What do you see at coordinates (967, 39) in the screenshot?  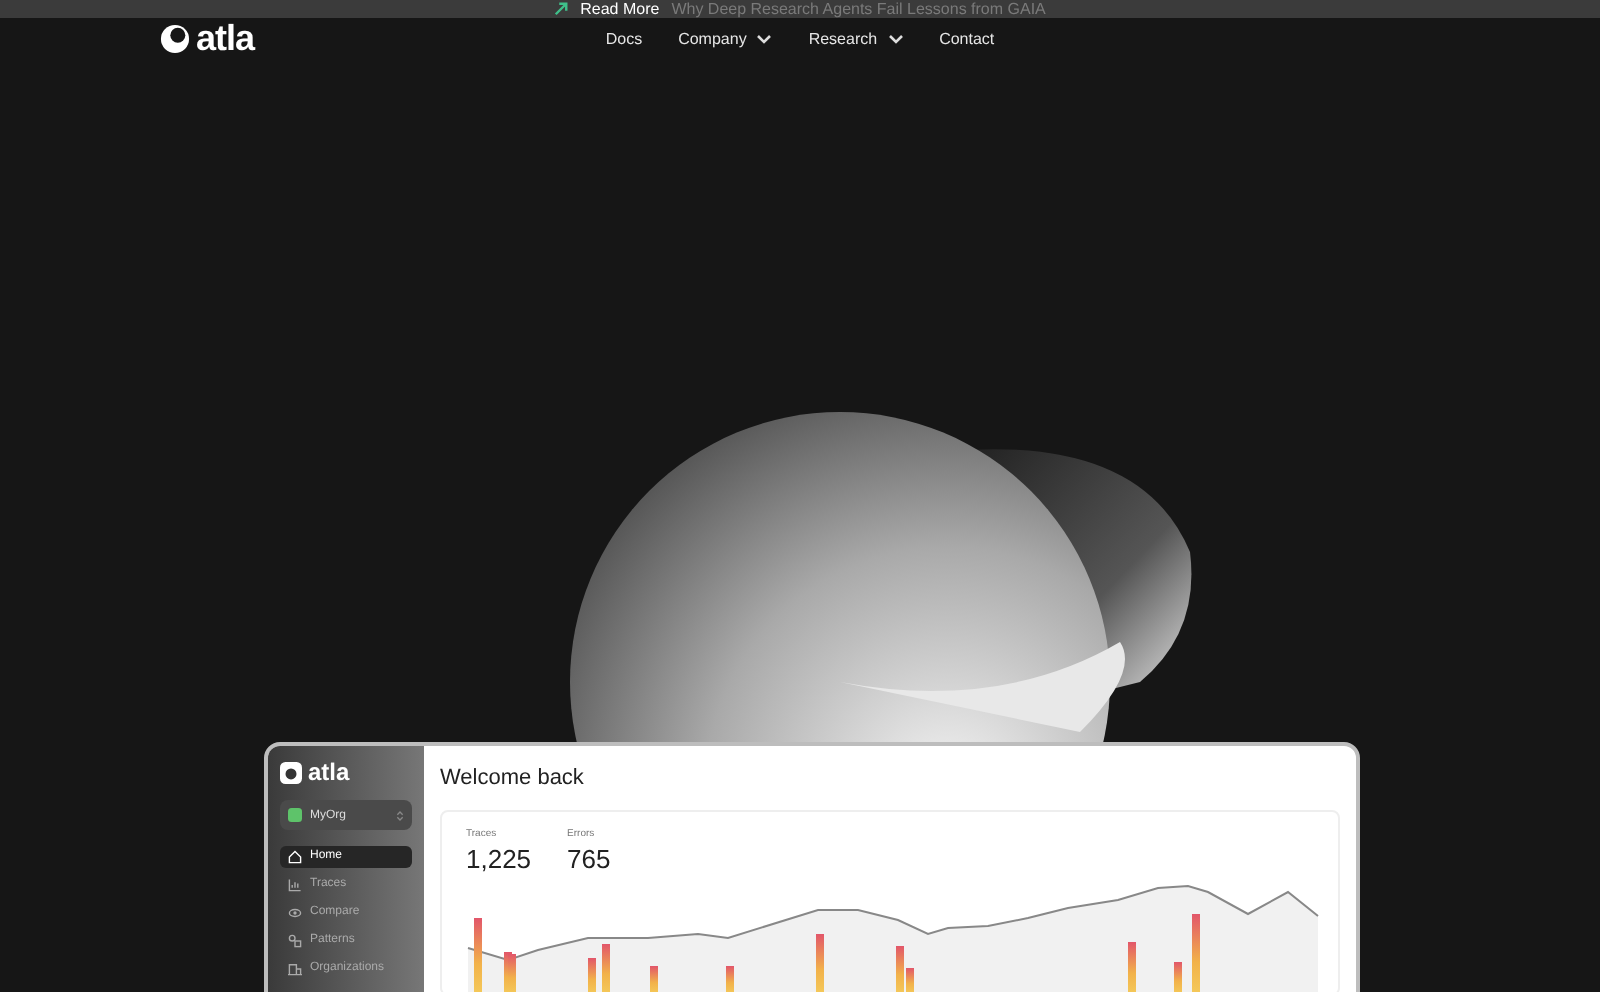 I see `nav-link: Contact` at bounding box center [967, 39].